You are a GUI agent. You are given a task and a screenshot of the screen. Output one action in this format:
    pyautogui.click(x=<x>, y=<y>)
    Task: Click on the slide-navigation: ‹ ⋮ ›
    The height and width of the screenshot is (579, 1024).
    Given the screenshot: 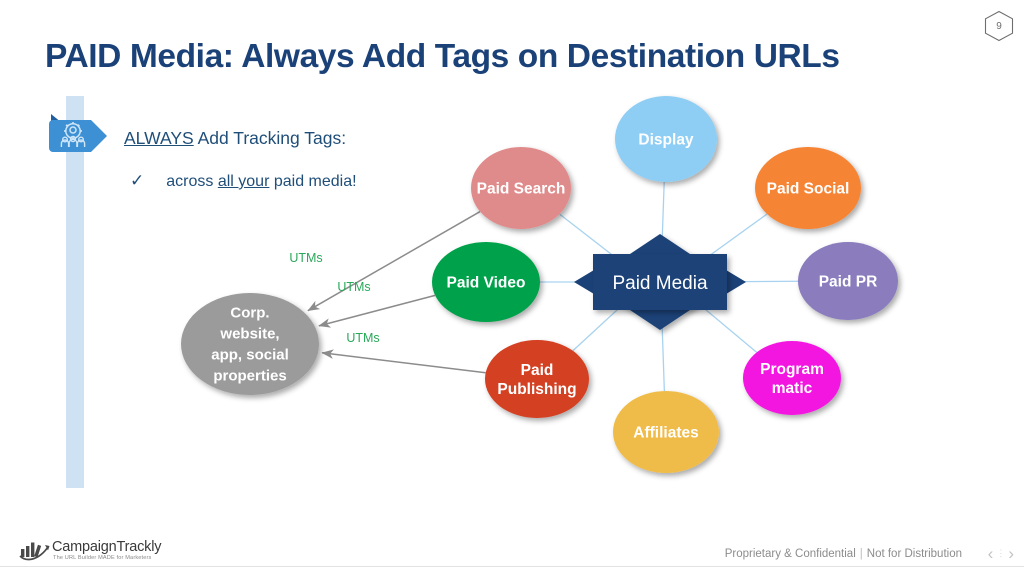 What is the action you would take?
    pyautogui.click(x=1001, y=553)
    